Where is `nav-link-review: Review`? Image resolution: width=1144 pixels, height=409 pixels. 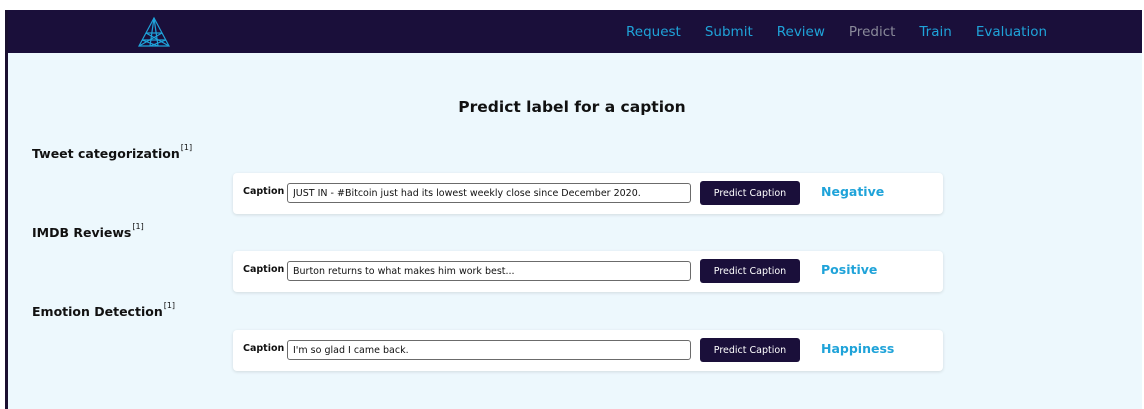 nav-link-review: Review is located at coordinates (801, 32).